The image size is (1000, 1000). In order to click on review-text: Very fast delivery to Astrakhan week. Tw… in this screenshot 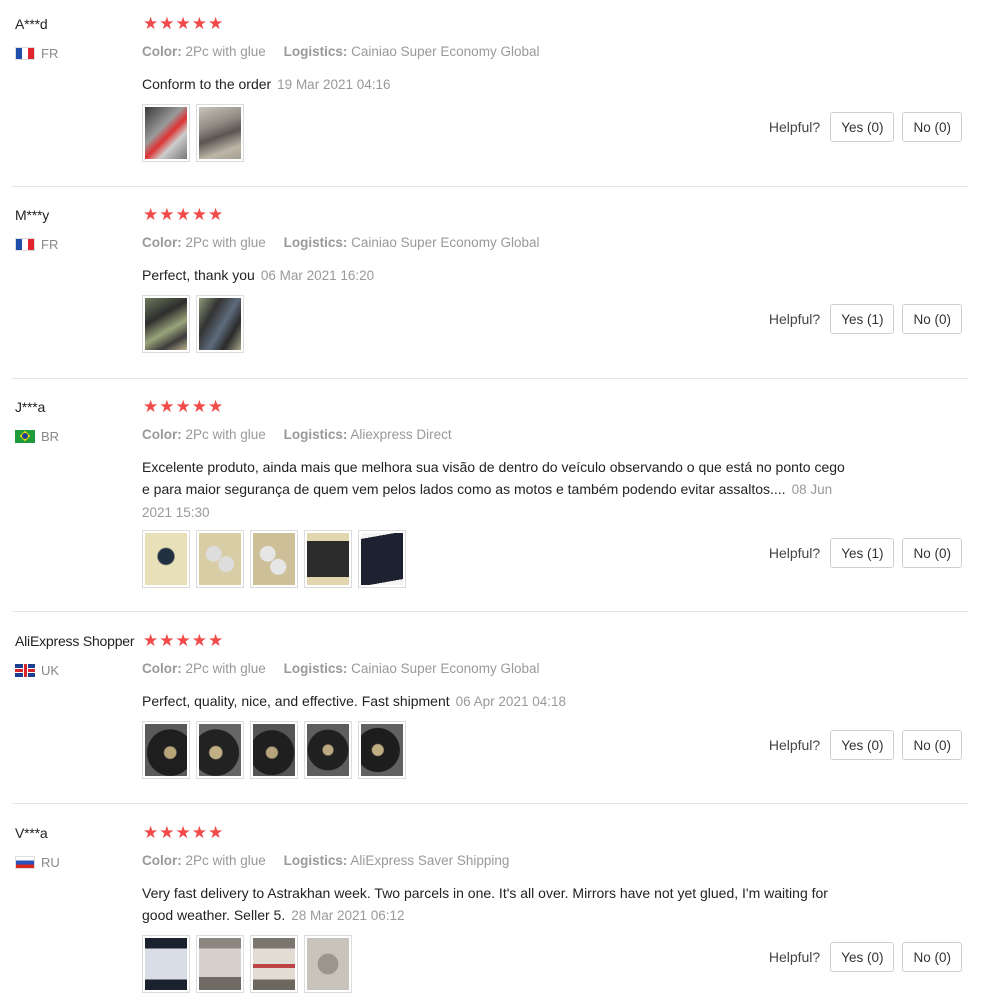, I will do `click(499, 904)`.